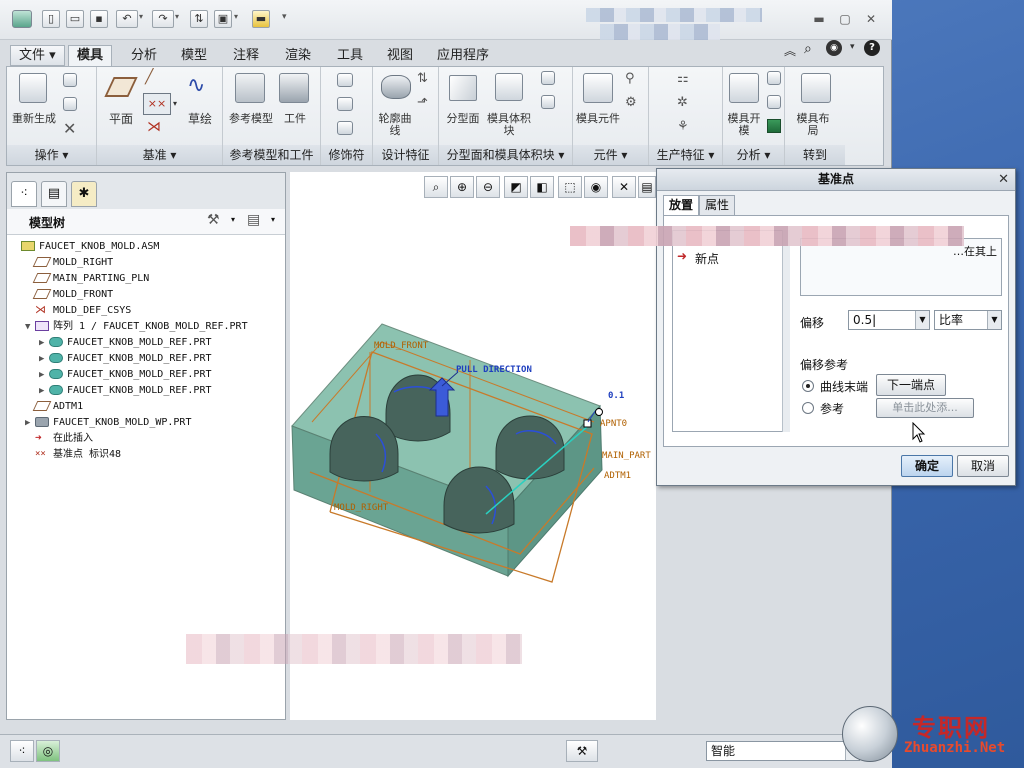 Image resolution: width=1024 pixels, height=768 pixels. Describe the element at coordinates (599, 412) in the screenshot. I see `drag-handle` at that location.